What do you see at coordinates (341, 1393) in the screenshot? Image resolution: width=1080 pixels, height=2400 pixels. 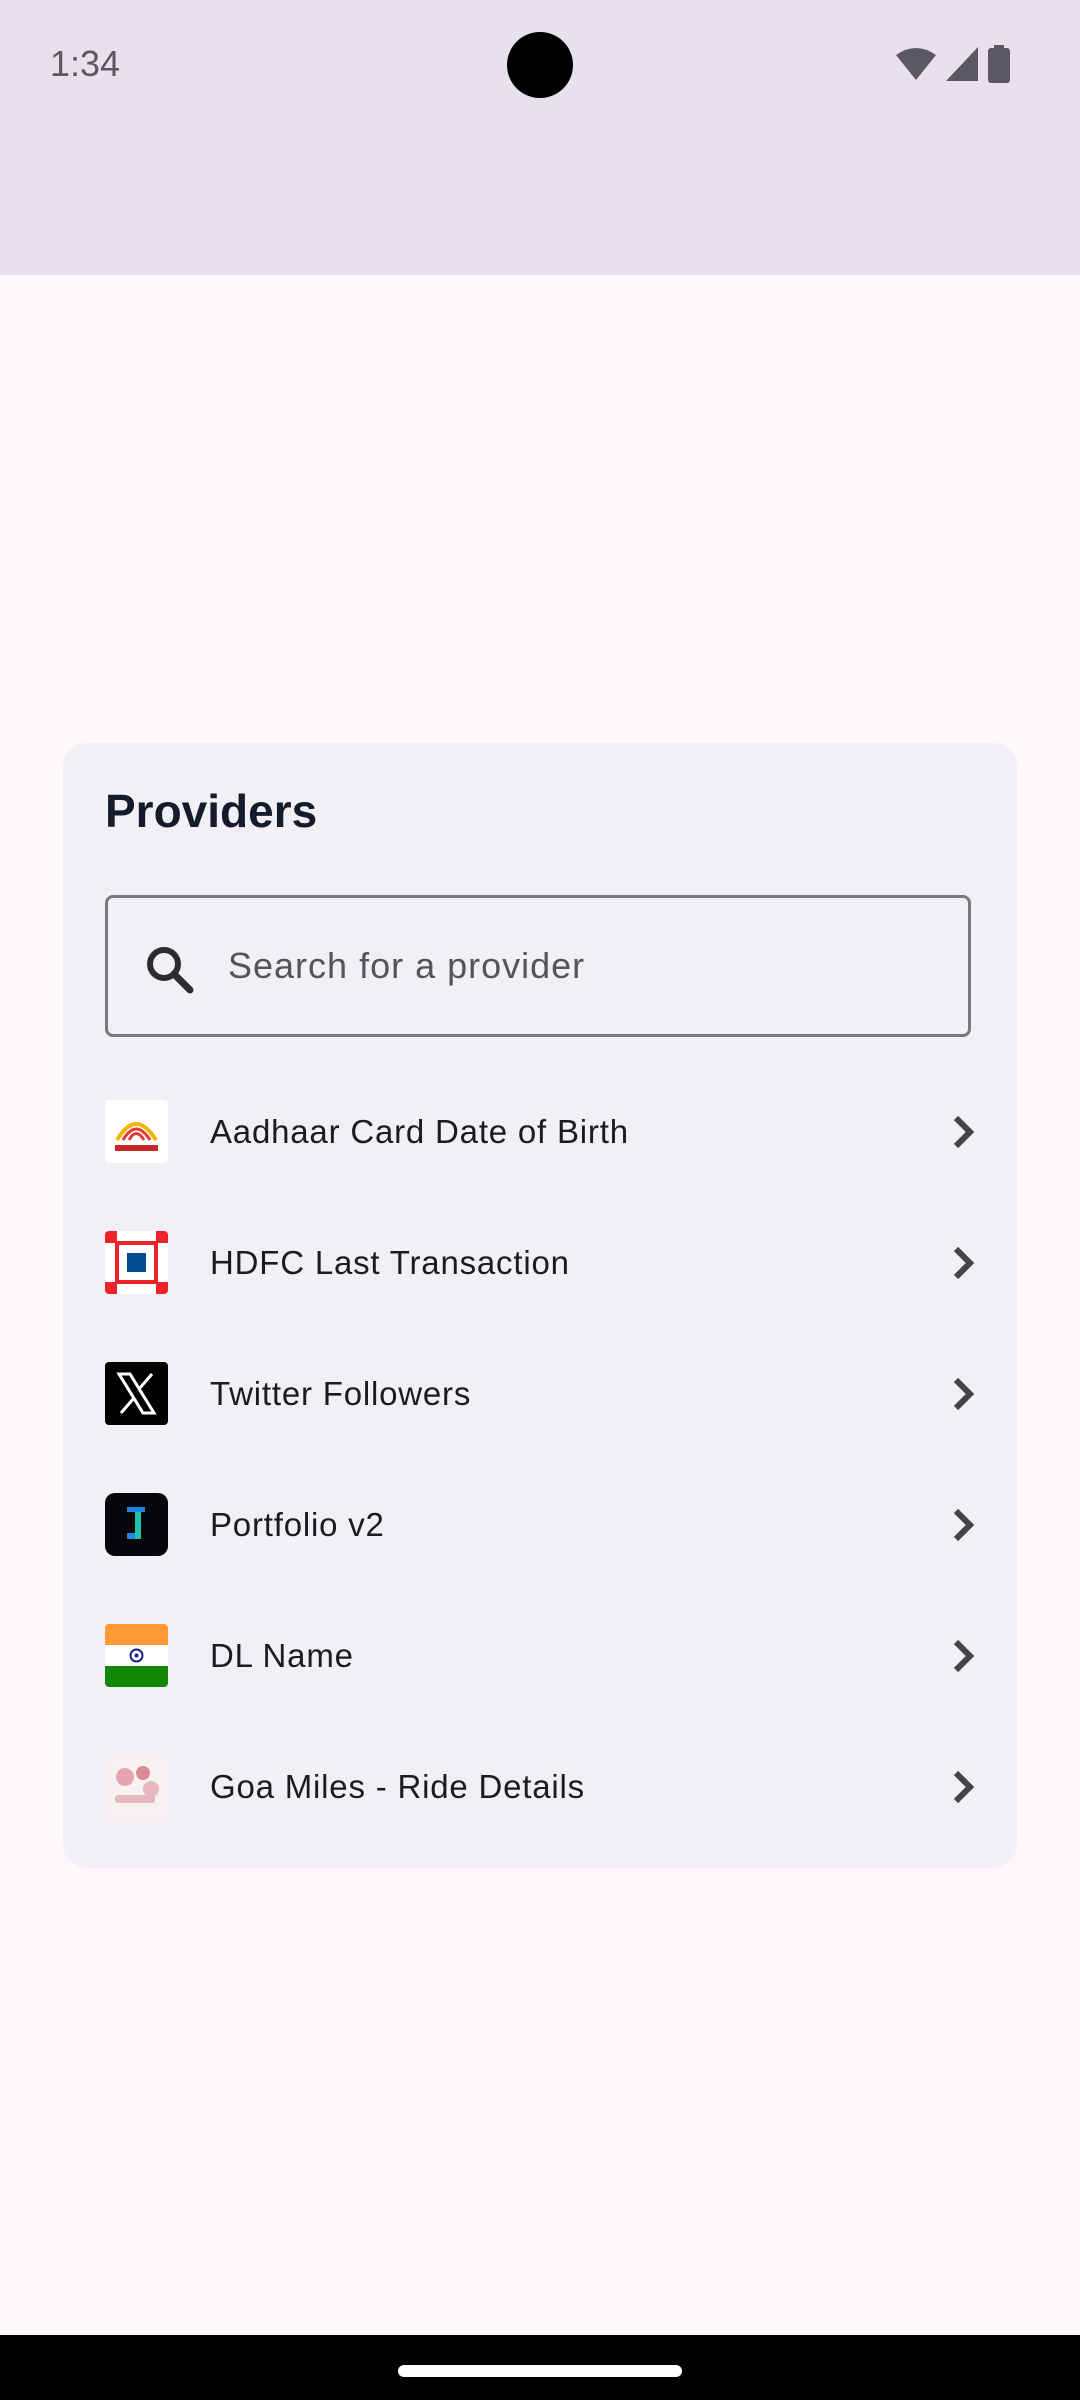 I see `provider-name: Twitter Followers` at bounding box center [341, 1393].